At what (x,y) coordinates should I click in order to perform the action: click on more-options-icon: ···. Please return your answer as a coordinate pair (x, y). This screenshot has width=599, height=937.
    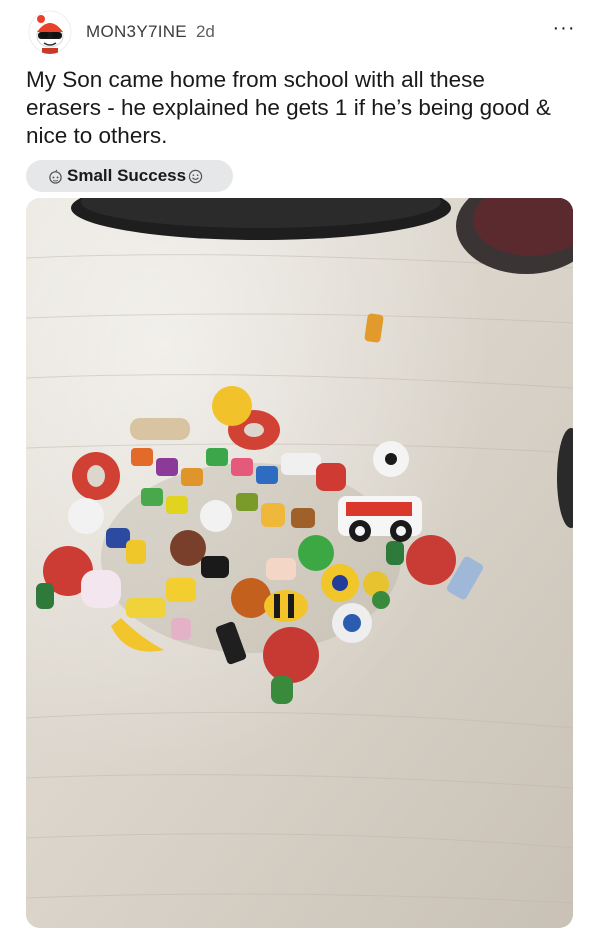
    Looking at the image, I should click on (564, 28).